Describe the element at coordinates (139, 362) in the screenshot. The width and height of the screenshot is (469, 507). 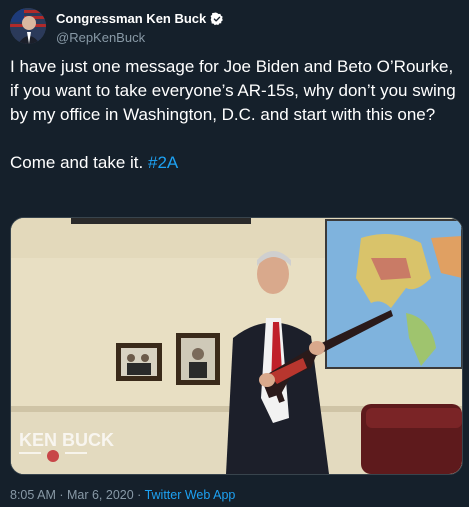
I see `framed-photo-left` at that location.